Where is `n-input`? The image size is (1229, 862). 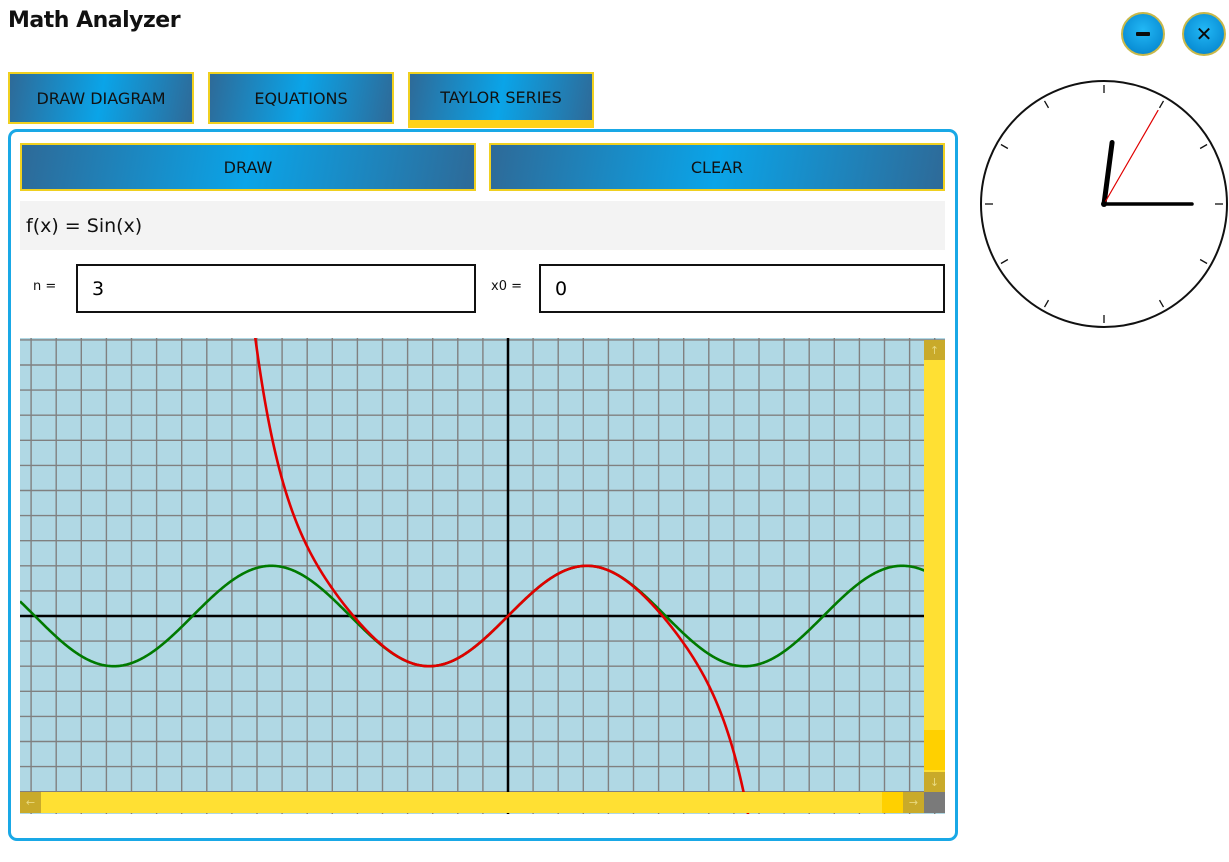 n-input is located at coordinates (276, 288).